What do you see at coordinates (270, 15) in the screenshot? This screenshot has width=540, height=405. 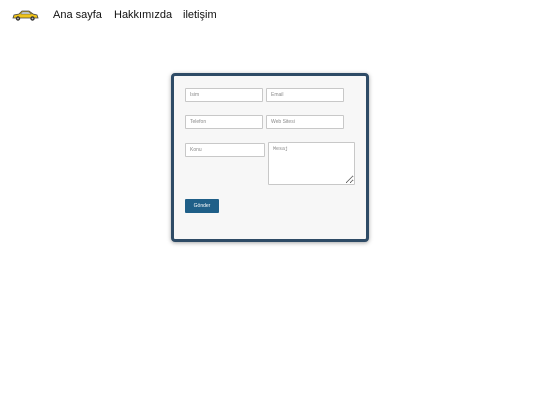 I see `top-navigation: Ana sayfa Hakkımızda iletişim` at bounding box center [270, 15].